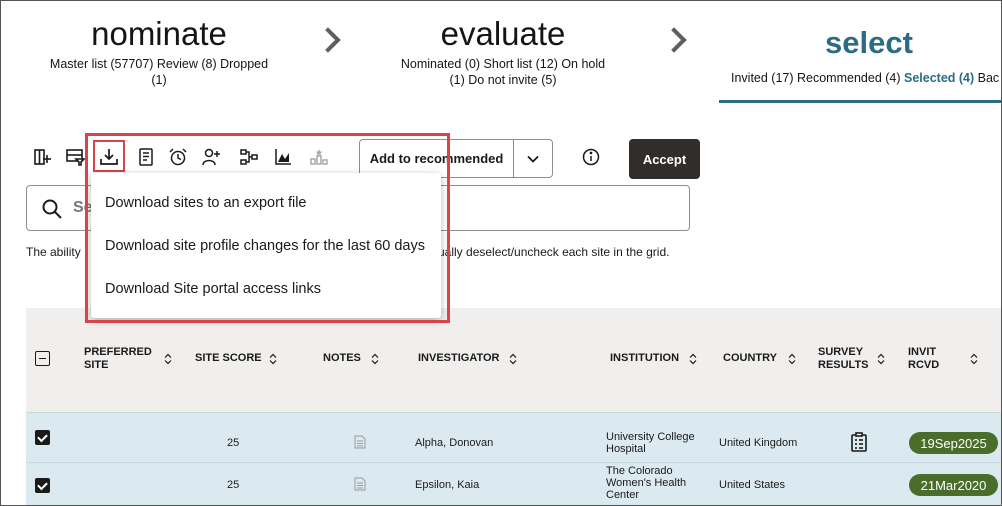  I want to click on stage-title-nominate: nominate, so click(159, 33).